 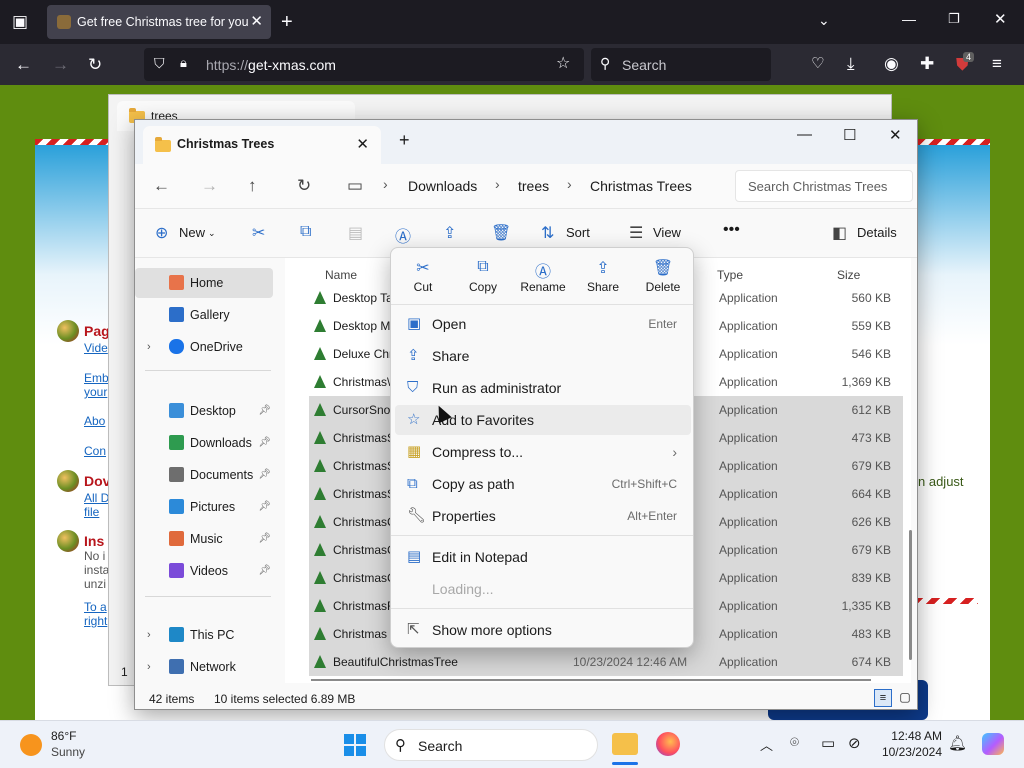 I want to click on column-header-size: Size, so click(x=848, y=275).